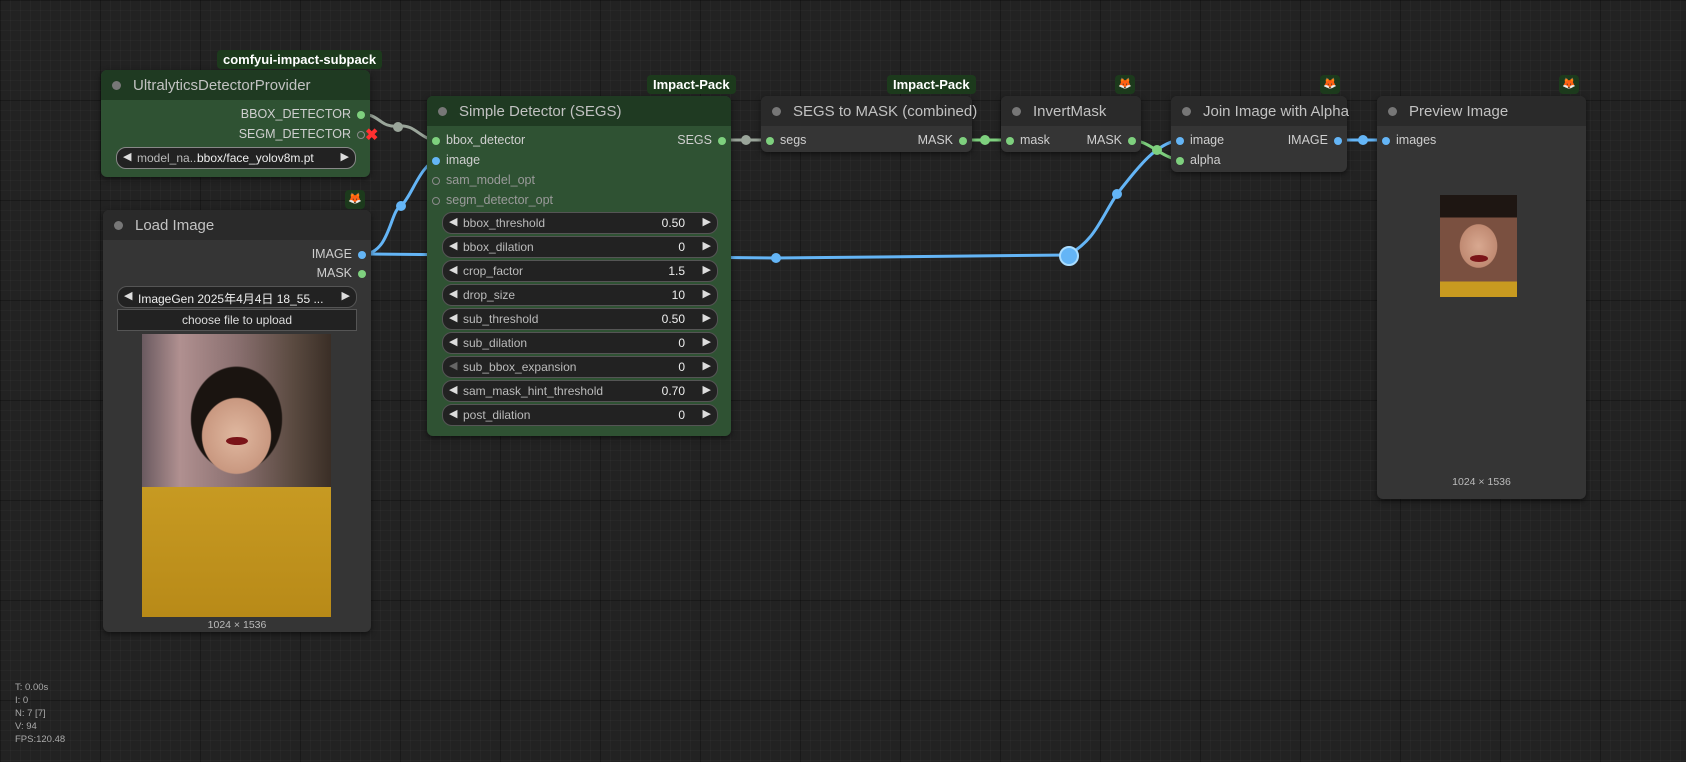 This screenshot has height=762, width=1686. Describe the element at coordinates (237, 320) in the screenshot. I see `upload-button: choose file to upload` at that location.